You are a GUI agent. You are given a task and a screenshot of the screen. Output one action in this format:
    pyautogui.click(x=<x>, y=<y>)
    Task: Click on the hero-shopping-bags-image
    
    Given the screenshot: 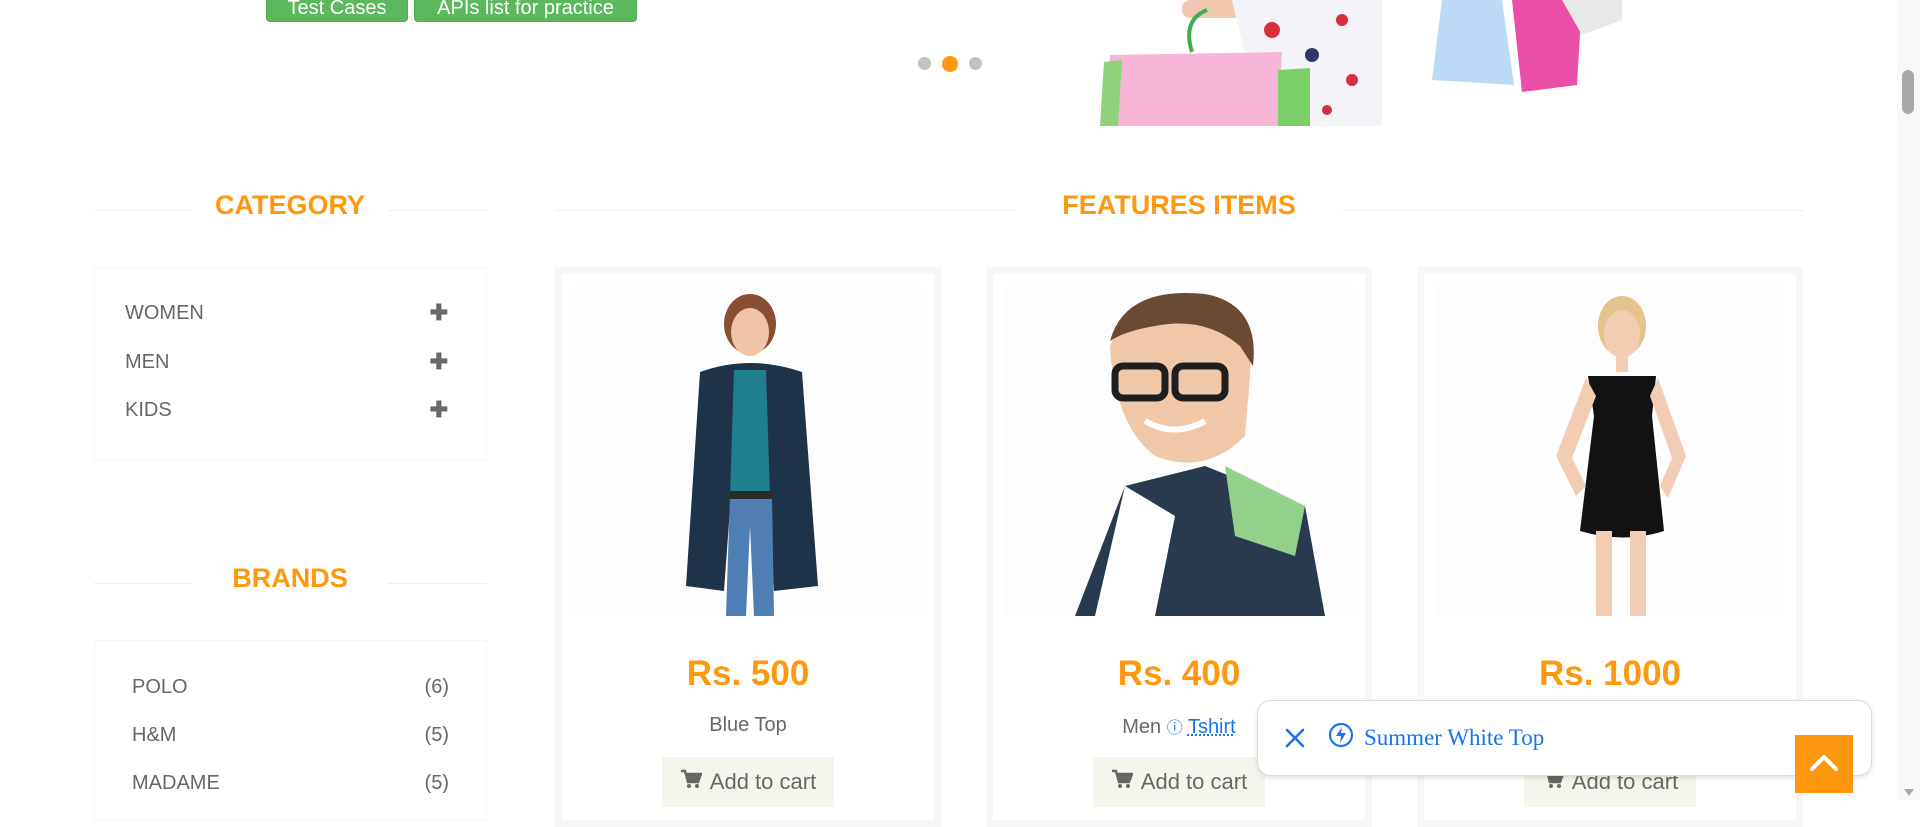 What is the action you would take?
    pyautogui.click(x=1352, y=63)
    